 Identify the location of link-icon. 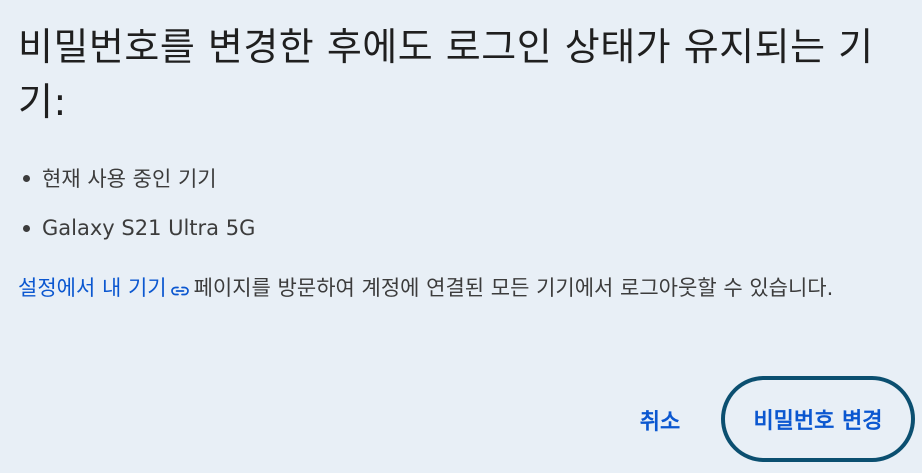
(180, 291).